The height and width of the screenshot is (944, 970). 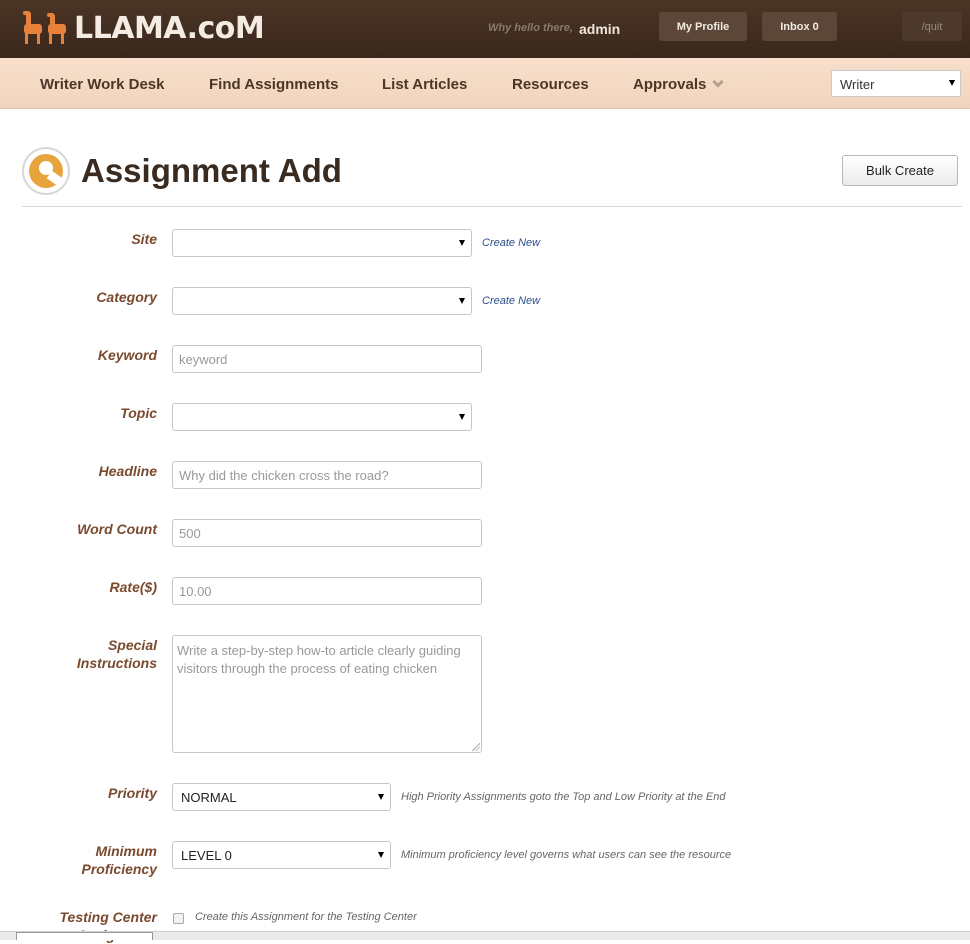 What do you see at coordinates (144, 239) in the screenshot?
I see `site-label: Site` at bounding box center [144, 239].